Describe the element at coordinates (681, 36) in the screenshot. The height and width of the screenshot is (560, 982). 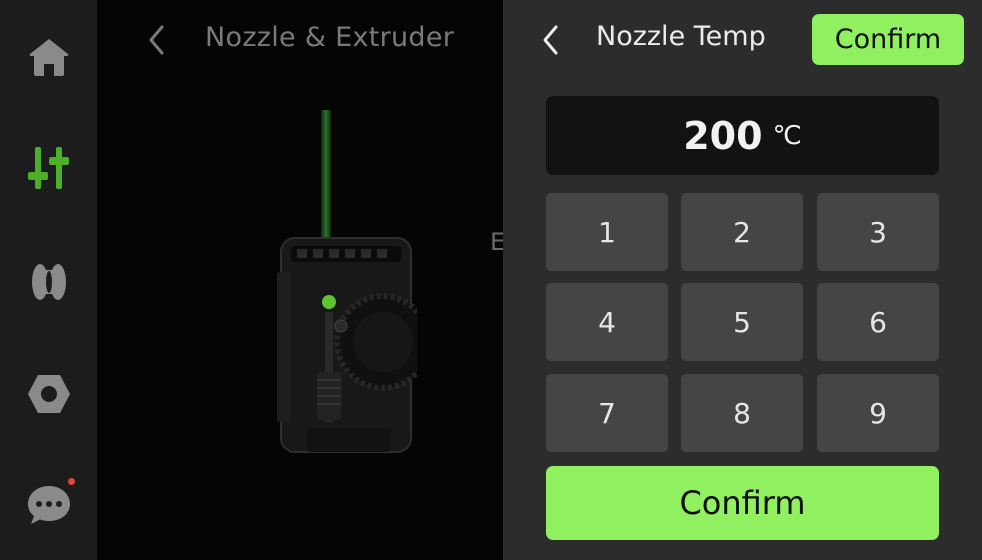
I see `panel-title: Nozzle Temp` at that location.